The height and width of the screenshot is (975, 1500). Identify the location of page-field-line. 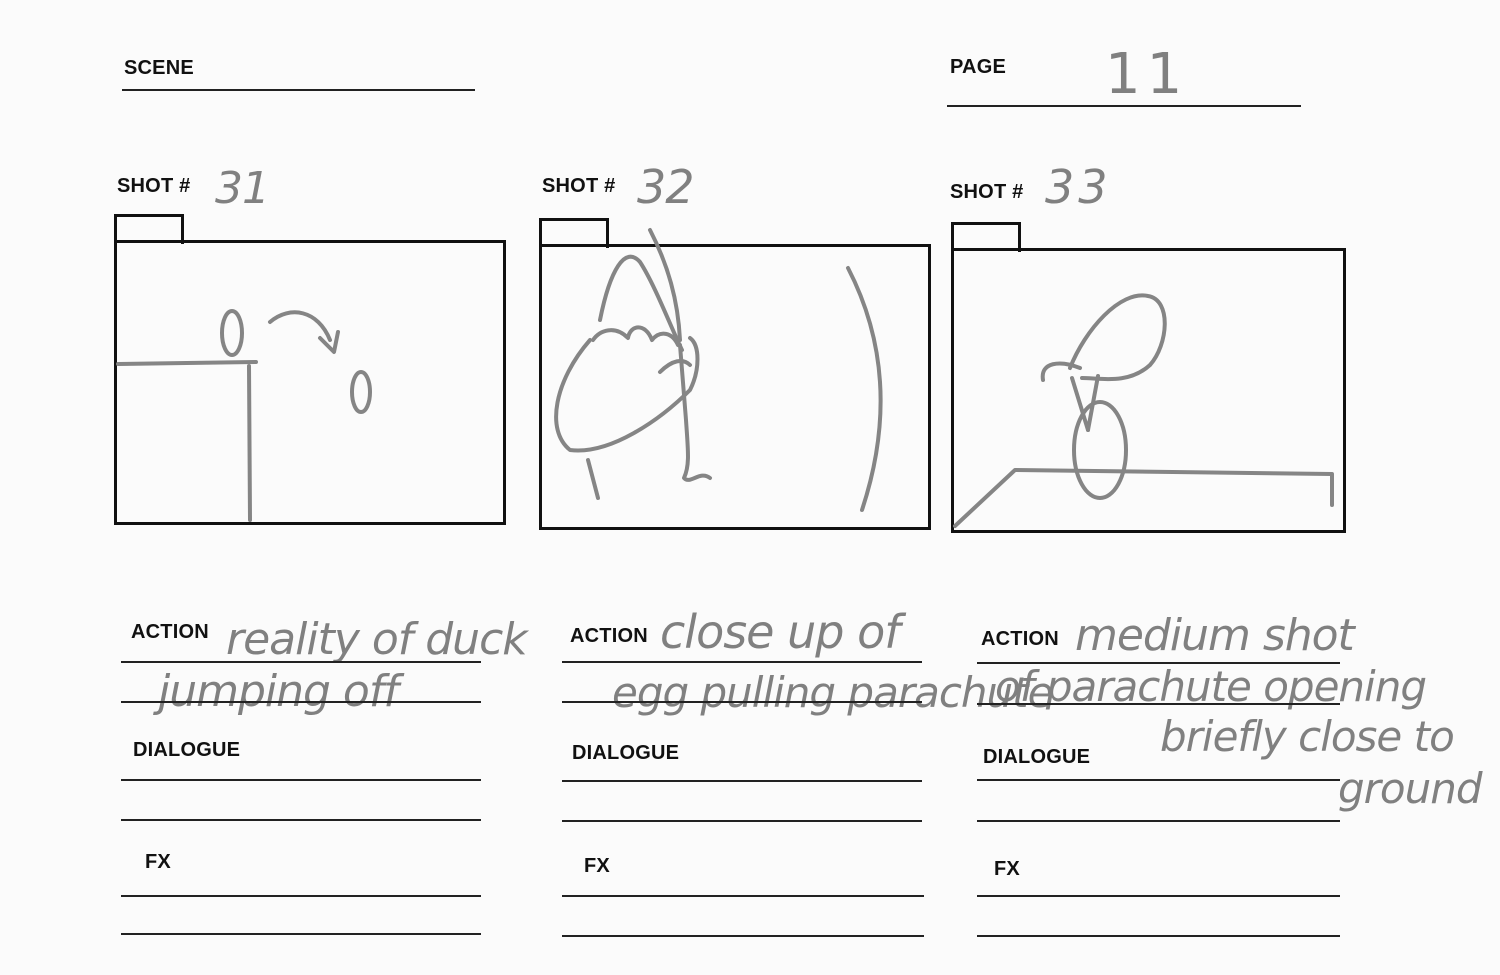
(1124, 106).